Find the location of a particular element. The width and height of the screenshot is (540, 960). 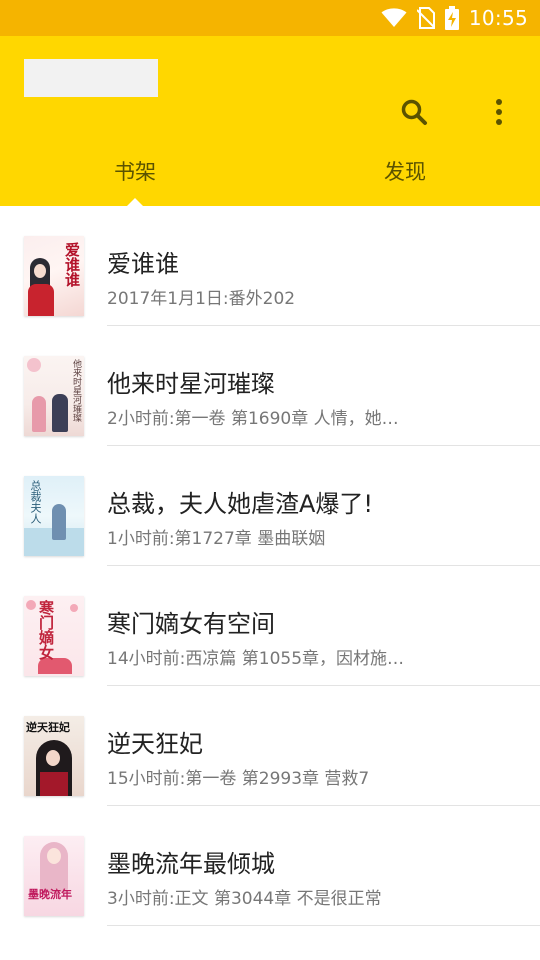

book-title: 逆天狂妃 is located at coordinates (155, 744).